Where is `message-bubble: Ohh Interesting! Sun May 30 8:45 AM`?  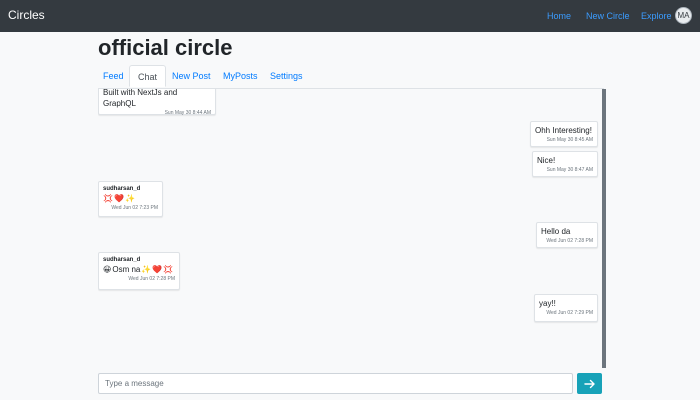 message-bubble: Ohh Interesting! Sun May 30 8:45 AM is located at coordinates (564, 134).